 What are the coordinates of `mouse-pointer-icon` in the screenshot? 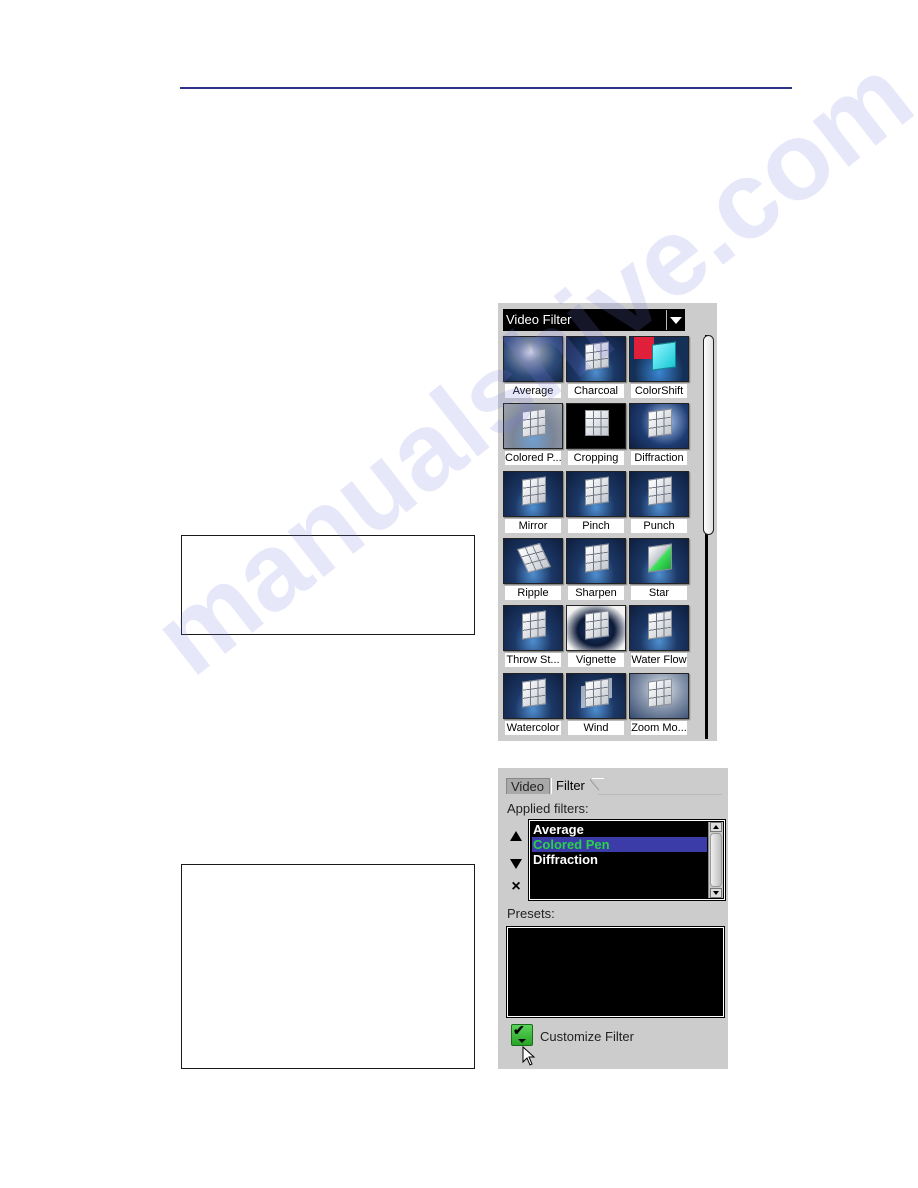 It's located at (529, 1056).